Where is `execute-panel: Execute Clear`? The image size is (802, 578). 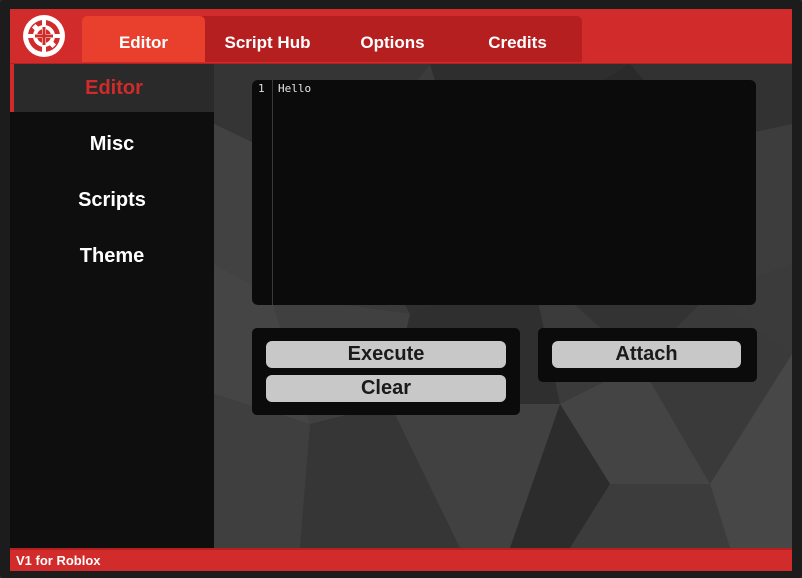
execute-panel: Execute Clear is located at coordinates (386, 371).